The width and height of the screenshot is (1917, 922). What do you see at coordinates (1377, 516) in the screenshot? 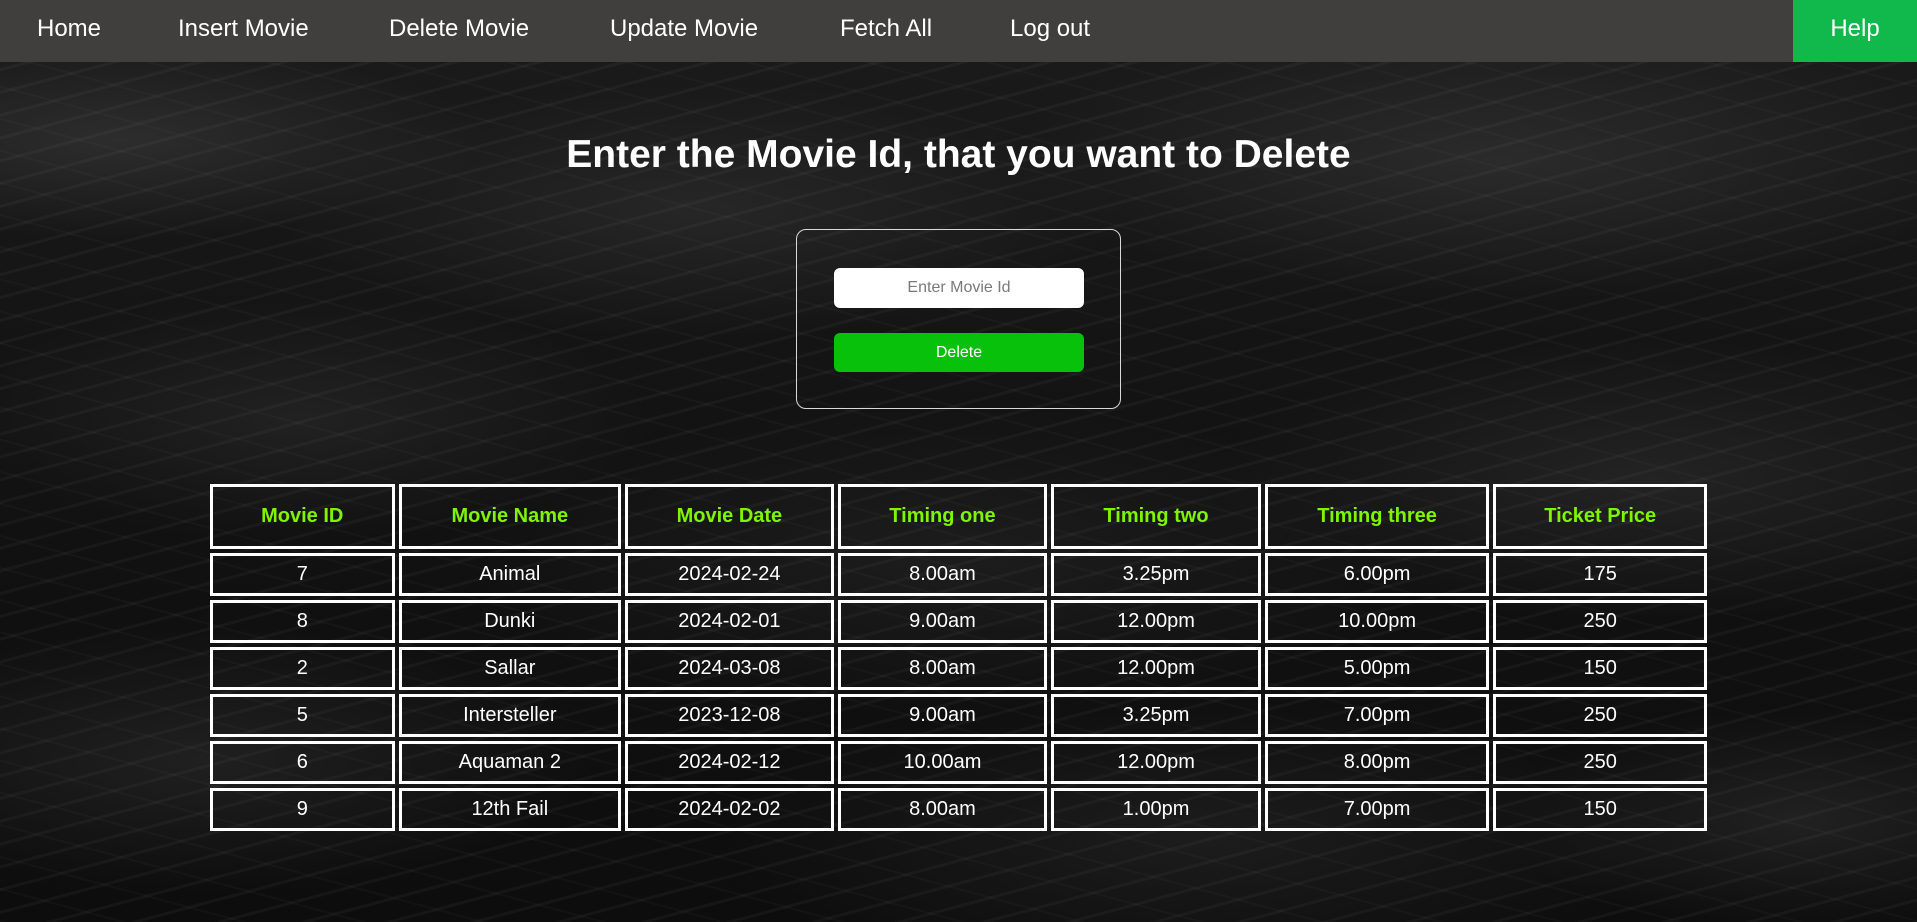
I see `header-timing-three: Timing three` at bounding box center [1377, 516].